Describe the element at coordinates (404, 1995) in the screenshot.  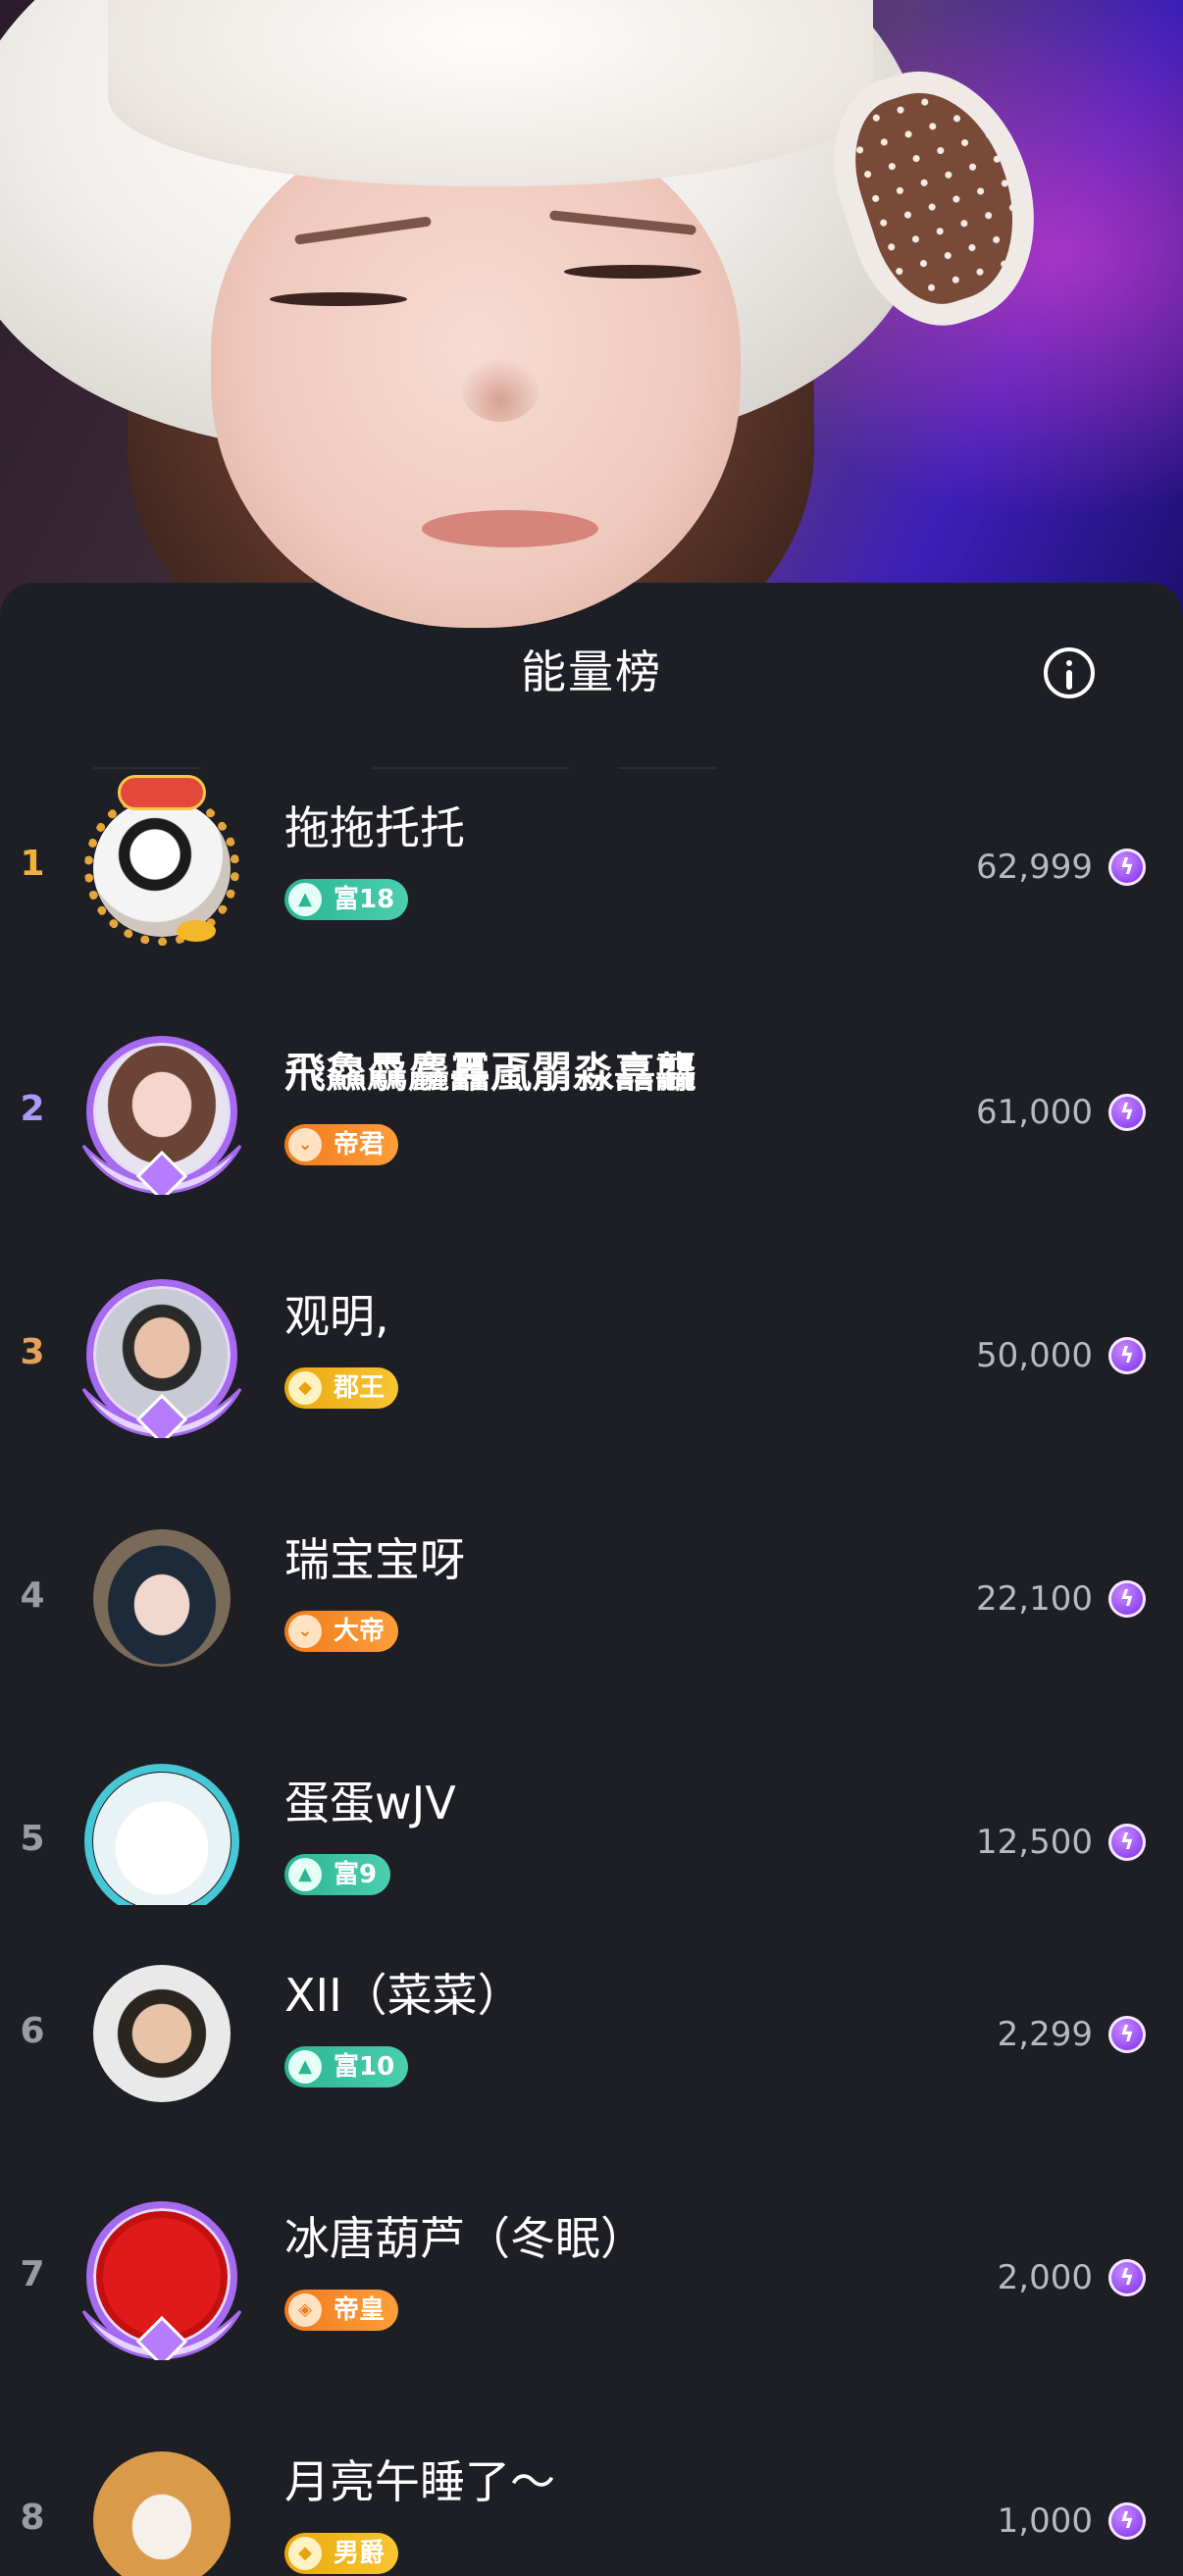
I see `user-name: XII（菜菜）` at that location.